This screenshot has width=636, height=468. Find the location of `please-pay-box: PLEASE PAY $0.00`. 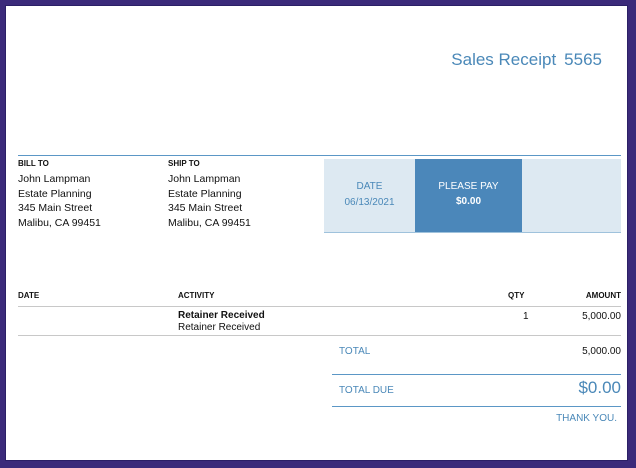

please-pay-box: PLEASE PAY $0.00 is located at coordinates (468, 195).